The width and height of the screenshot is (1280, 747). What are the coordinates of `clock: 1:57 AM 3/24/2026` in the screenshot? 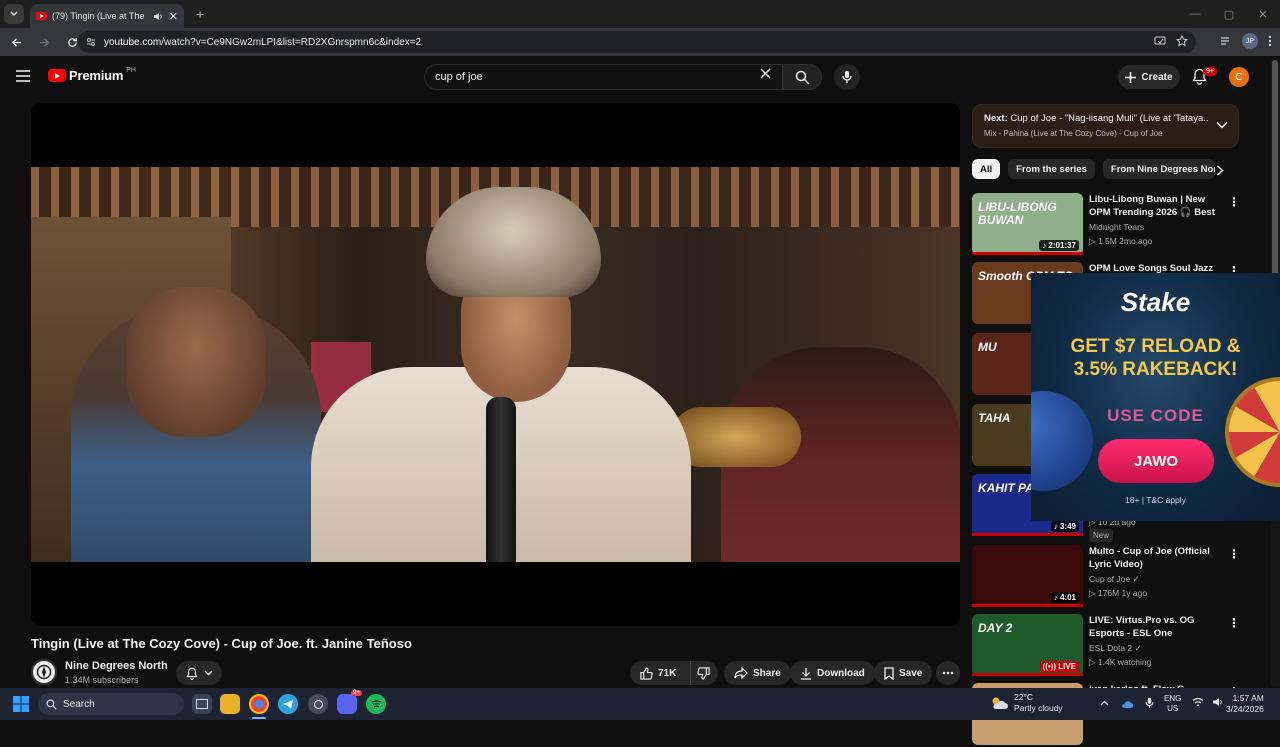 It's located at (1245, 704).